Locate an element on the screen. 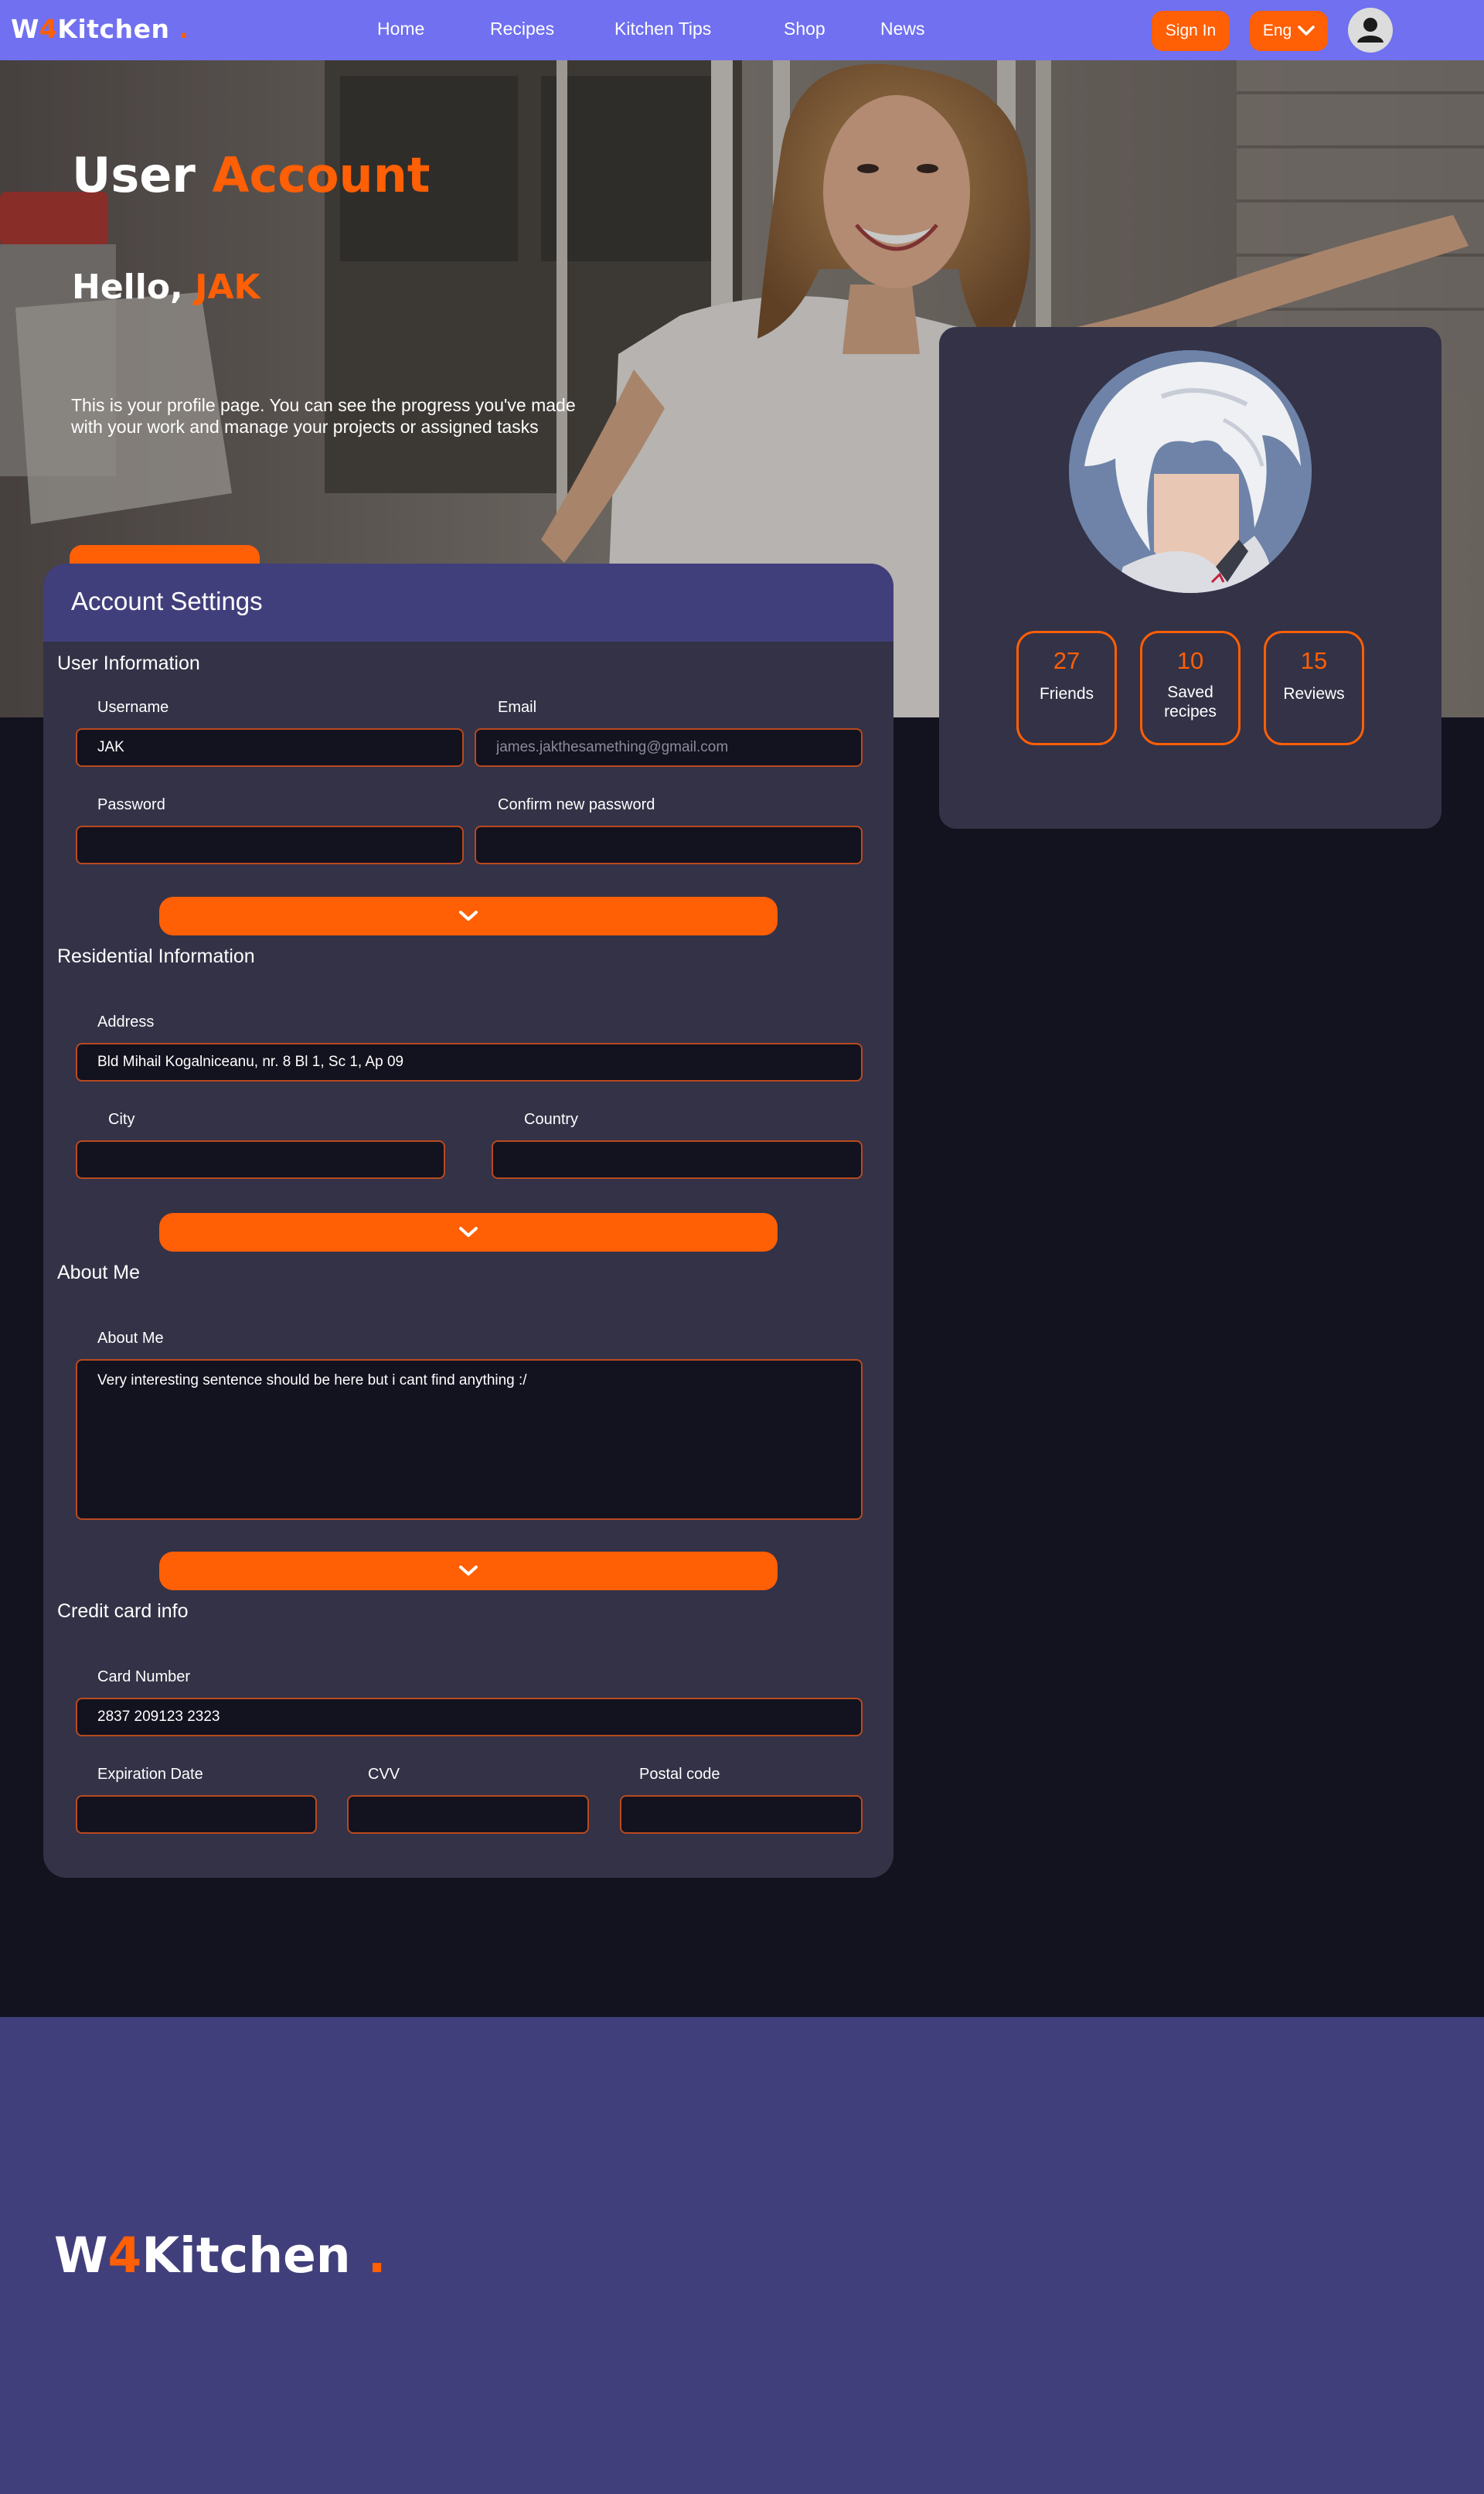 This screenshot has width=1484, height=2494. nav-link-shop: Shop is located at coordinates (804, 29).